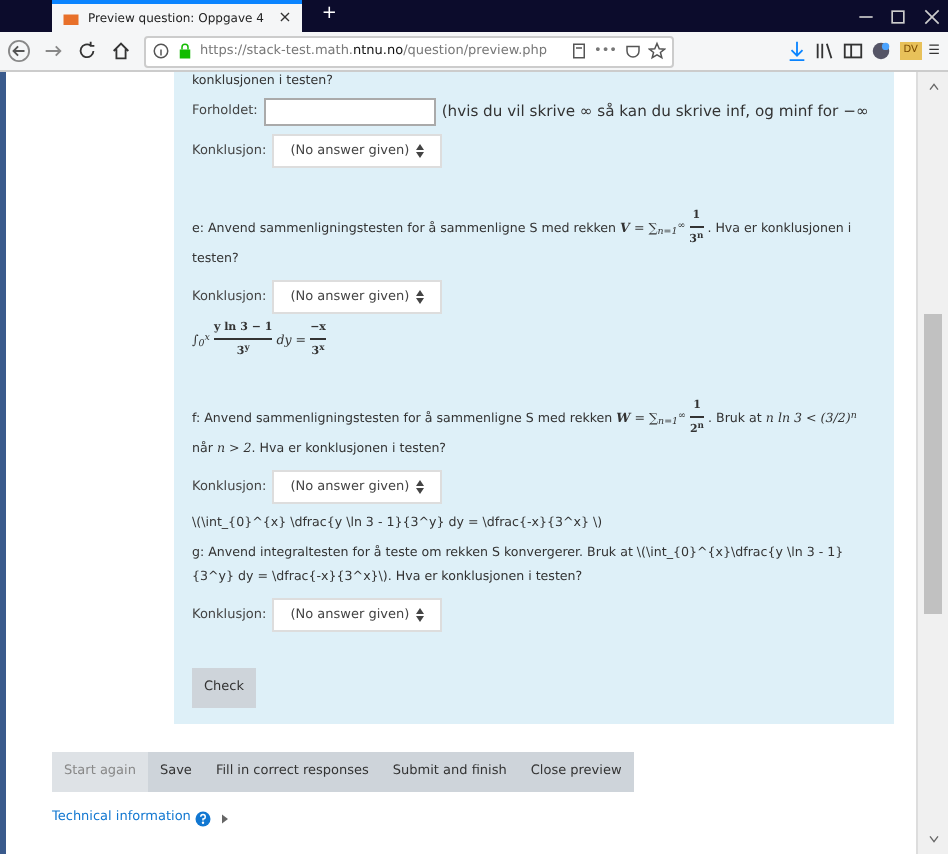  What do you see at coordinates (121, 51) in the screenshot?
I see `home-icon` at bounding box center [121, 51].